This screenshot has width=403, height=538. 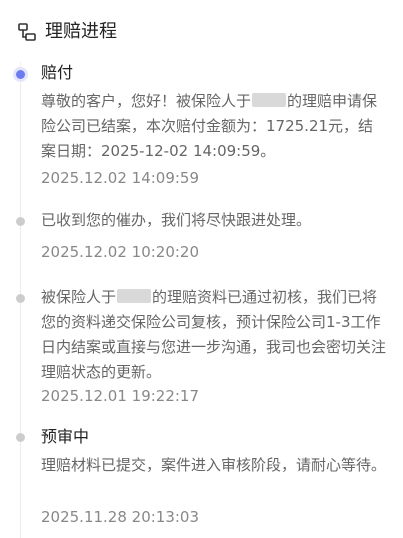 I want to click on page-title: 理赔进程, so click(x=81, y=31).